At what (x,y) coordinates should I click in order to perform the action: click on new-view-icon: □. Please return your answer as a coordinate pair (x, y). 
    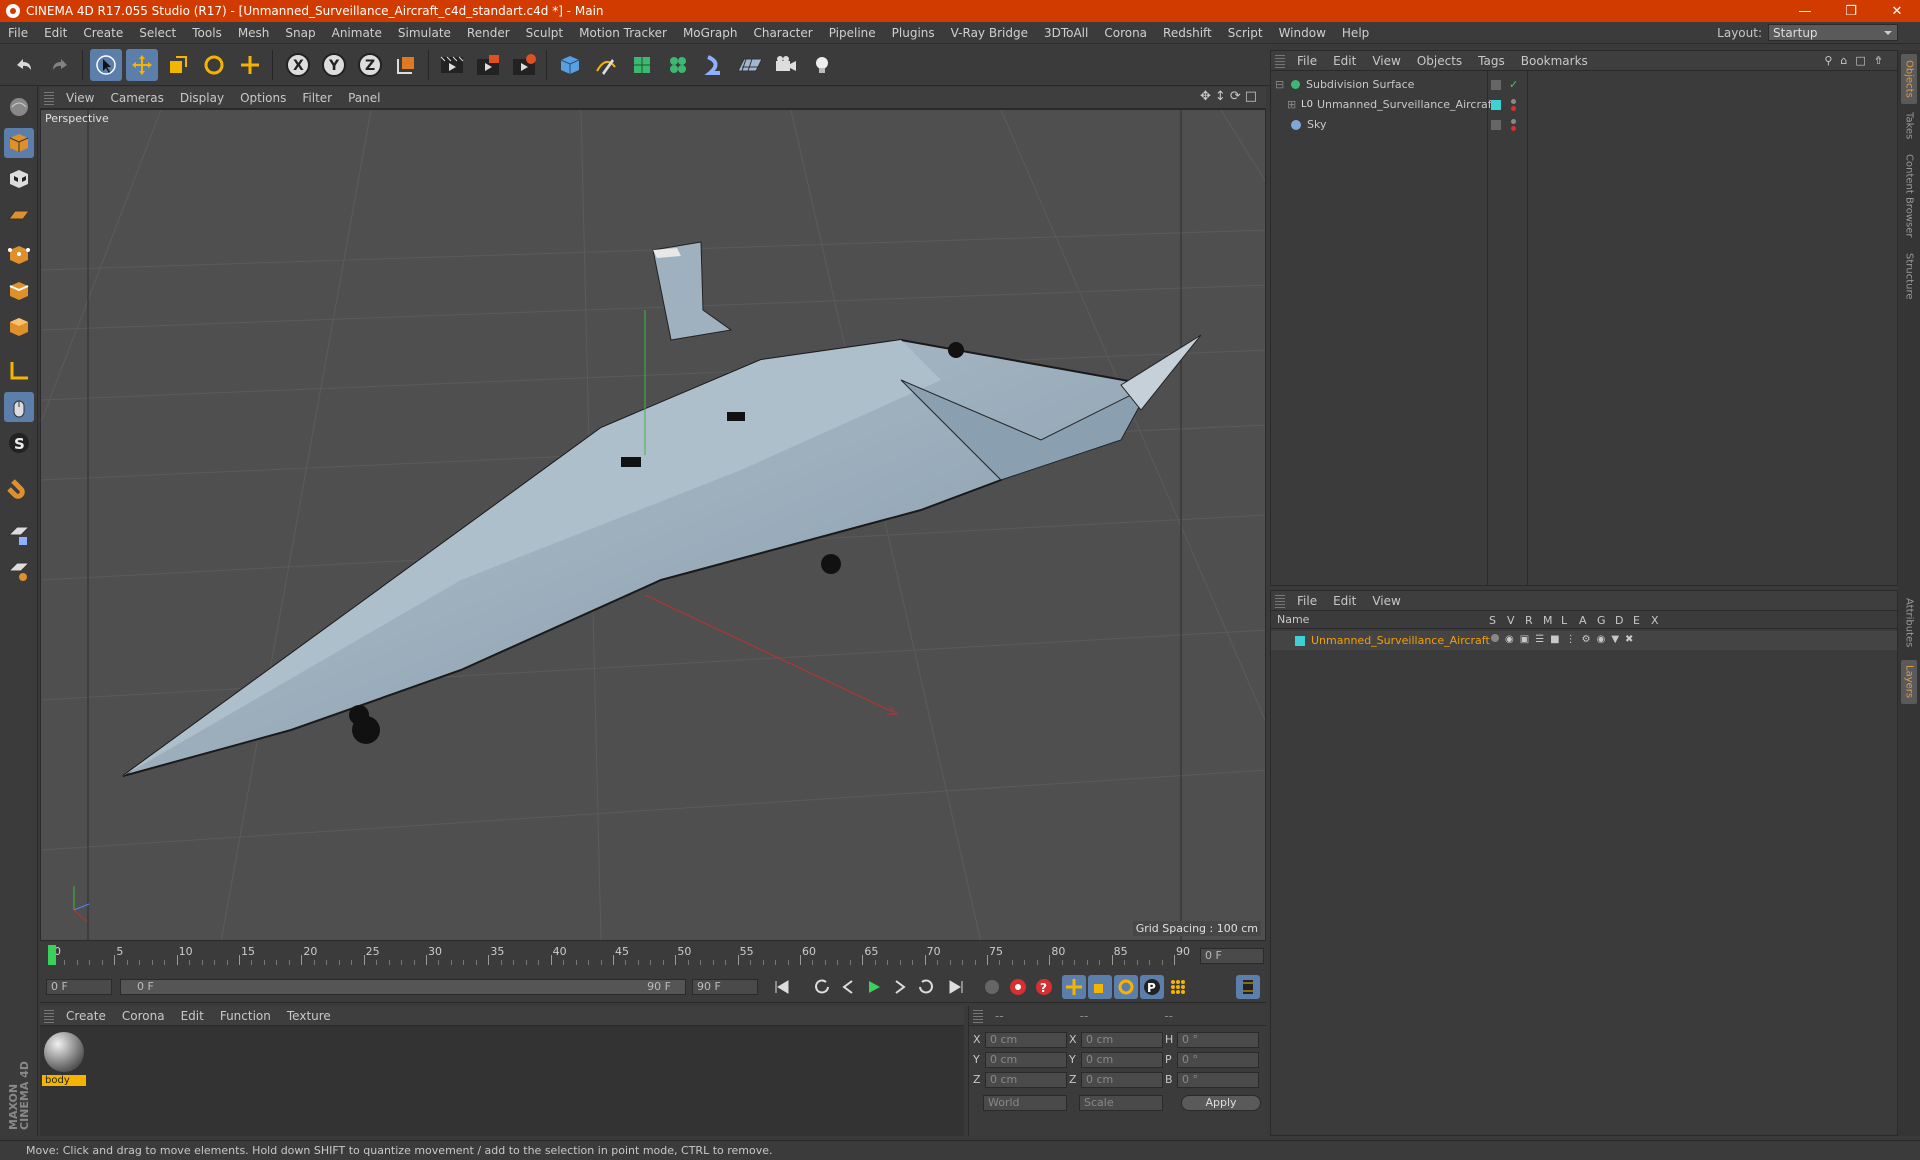
    Looking at the image, I should click on (1860, 60).